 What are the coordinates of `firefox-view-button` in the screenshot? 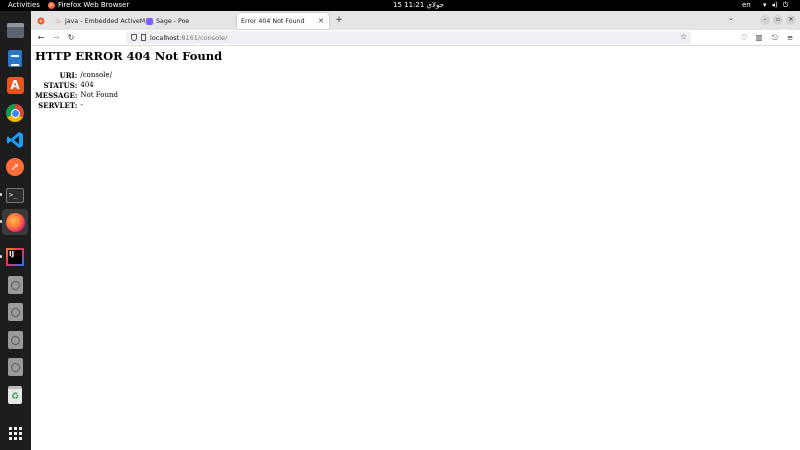 It's located at (40, 20).